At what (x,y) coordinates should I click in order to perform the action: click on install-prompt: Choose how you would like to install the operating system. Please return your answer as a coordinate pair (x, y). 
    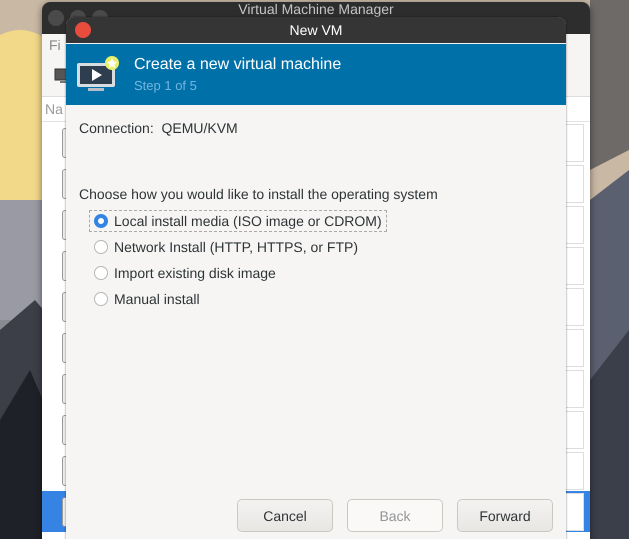
    Looking at the image, I should click on (259, 194).